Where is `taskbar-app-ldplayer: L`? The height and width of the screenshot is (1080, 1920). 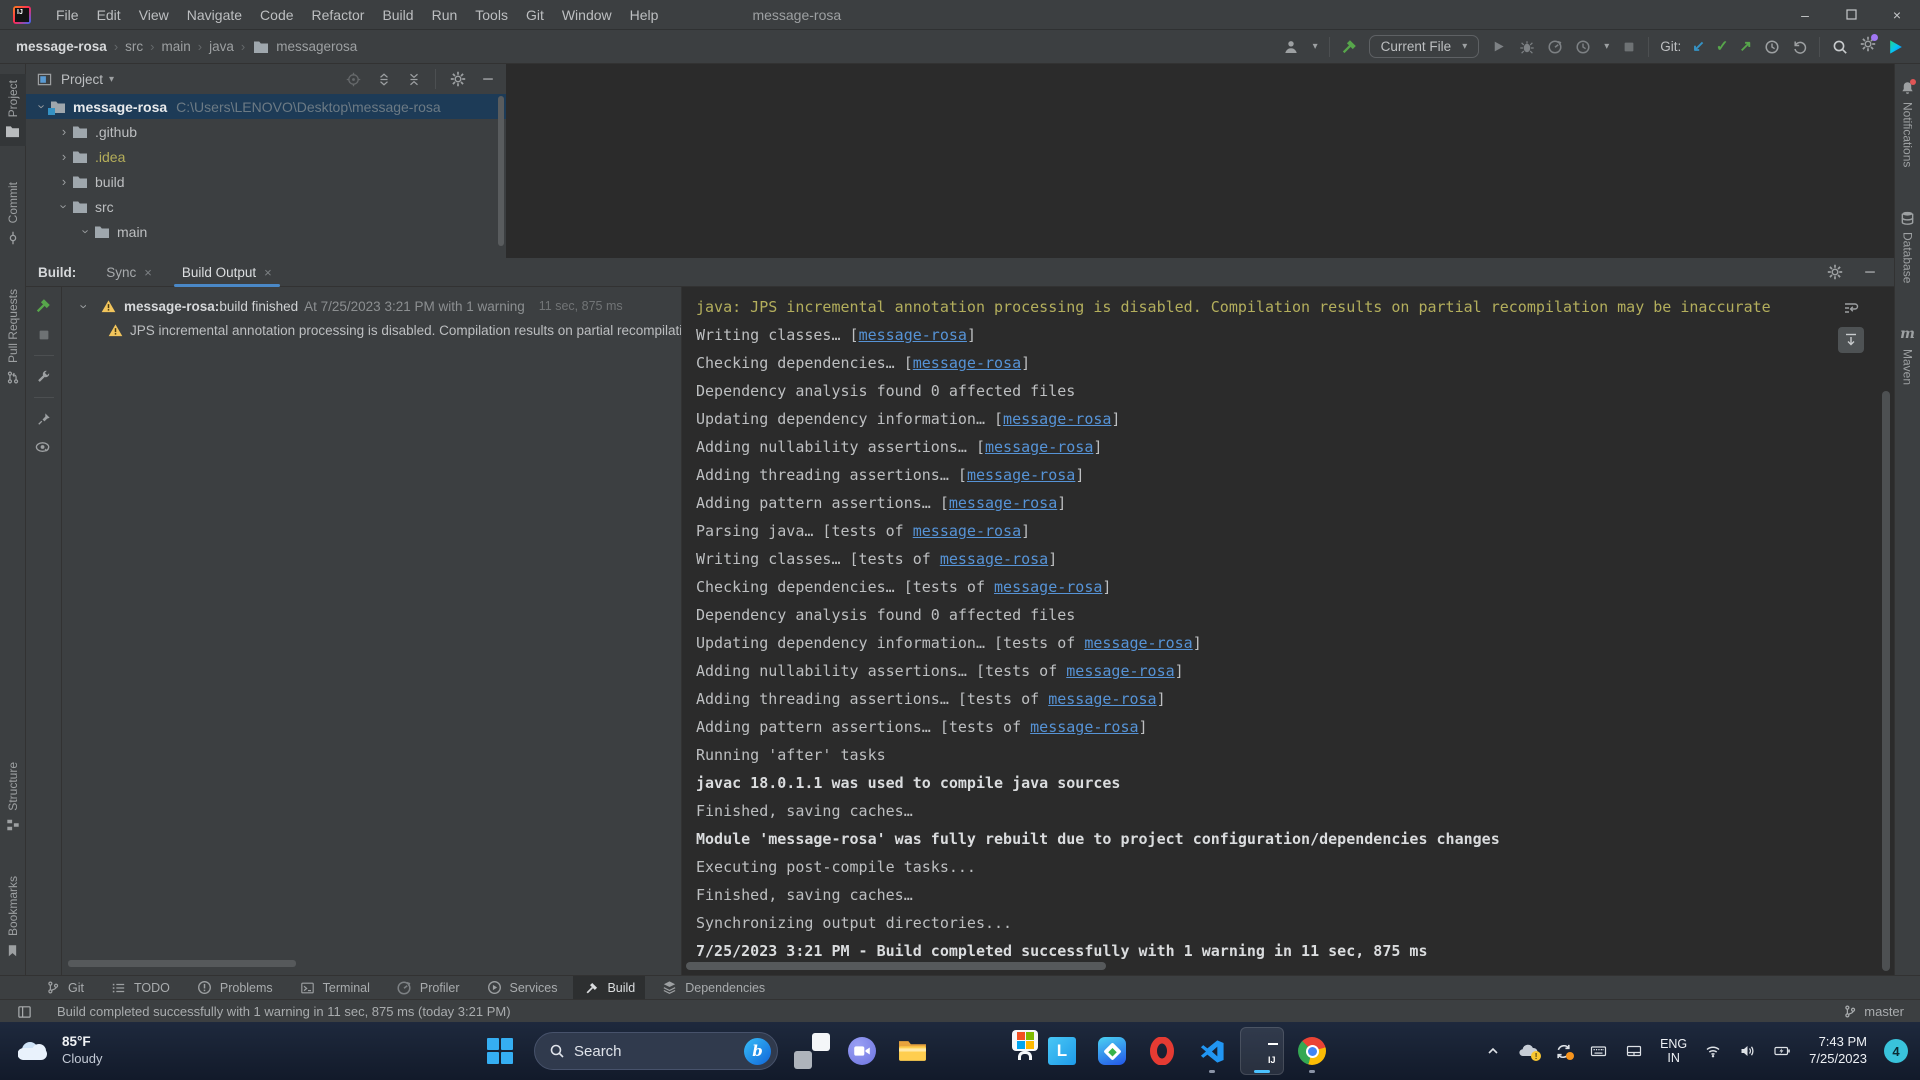
taskbar-app-ldplayer: L is located at coordinates (1062, 1051).